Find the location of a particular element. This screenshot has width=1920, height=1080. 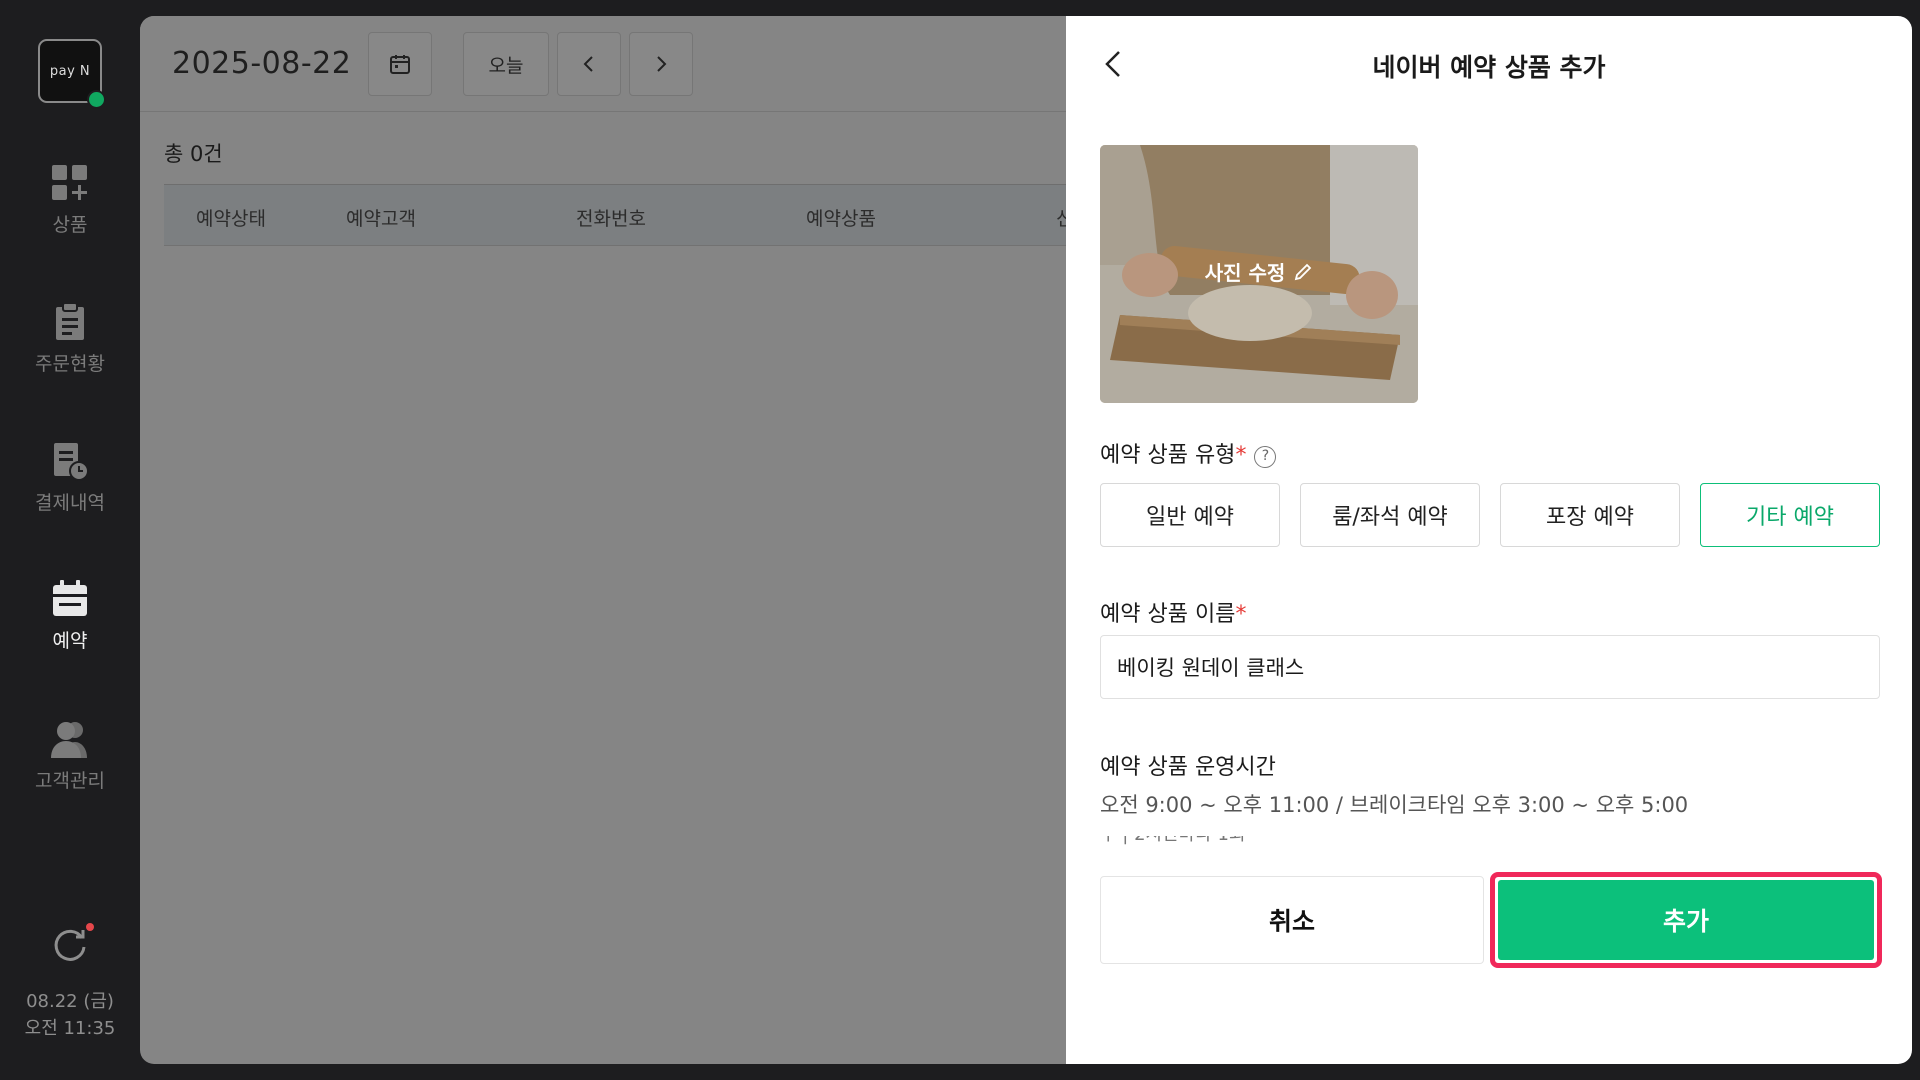

name-label-row: 예약 상품 이름* is located at coordinates (1173, 612).